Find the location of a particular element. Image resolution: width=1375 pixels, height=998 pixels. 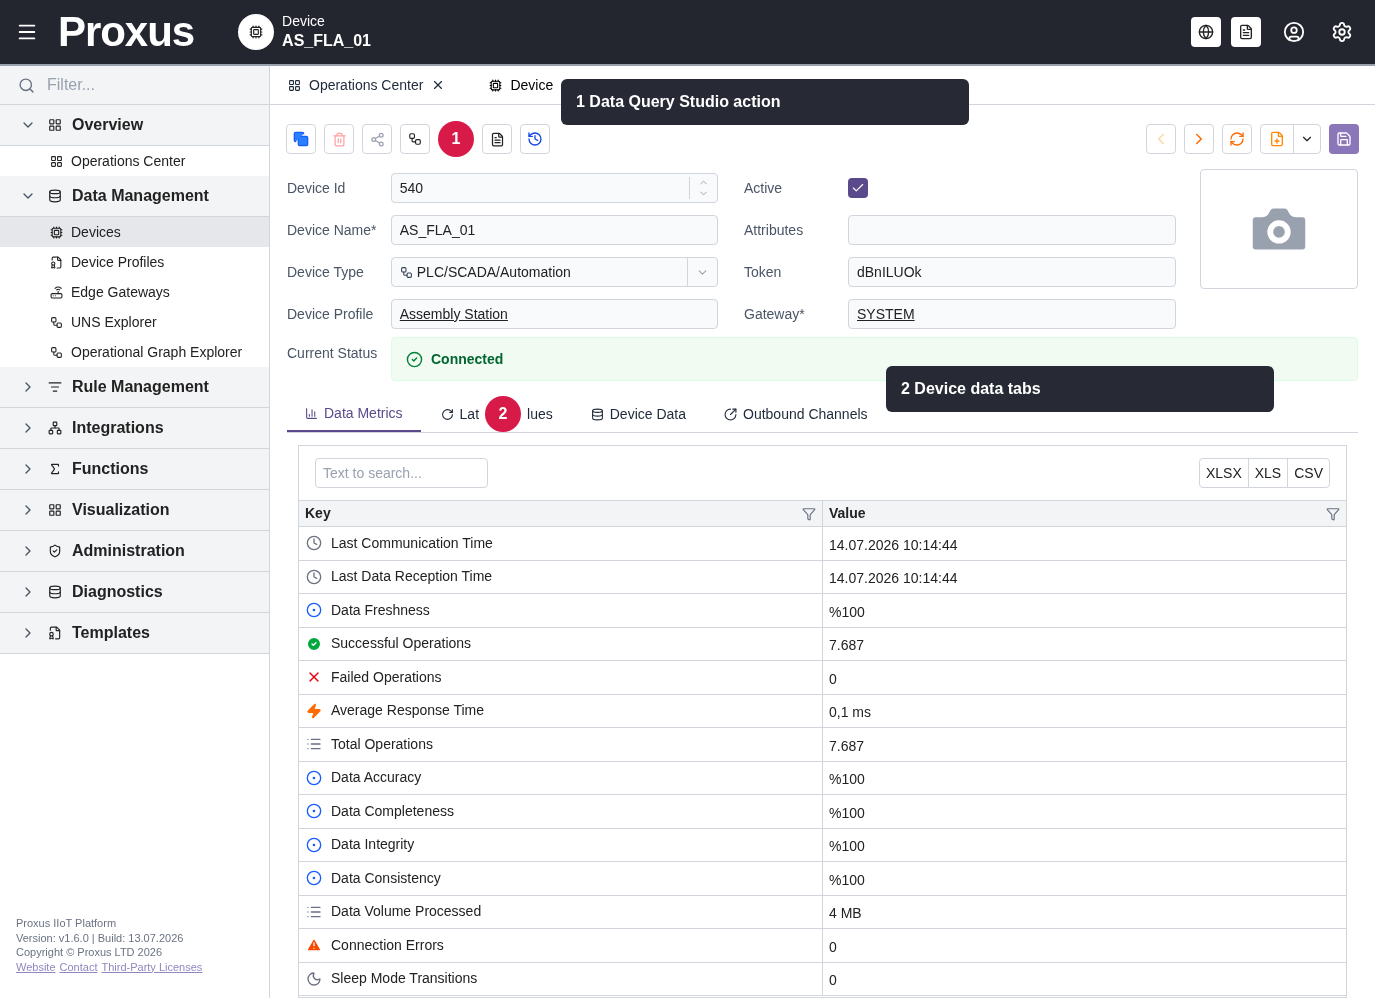

nav-group: Integrations is located at coordinates (134, 428).